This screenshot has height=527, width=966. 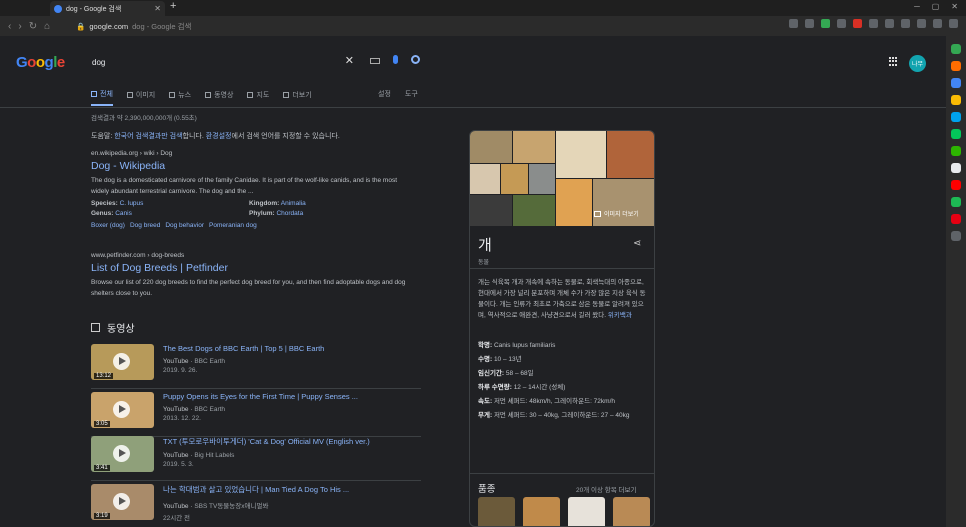 What do you see at coordinates (620, 315) in the screenshot?
I see `wikipedia-link: 위키백과` at bounding box center [620, 315].